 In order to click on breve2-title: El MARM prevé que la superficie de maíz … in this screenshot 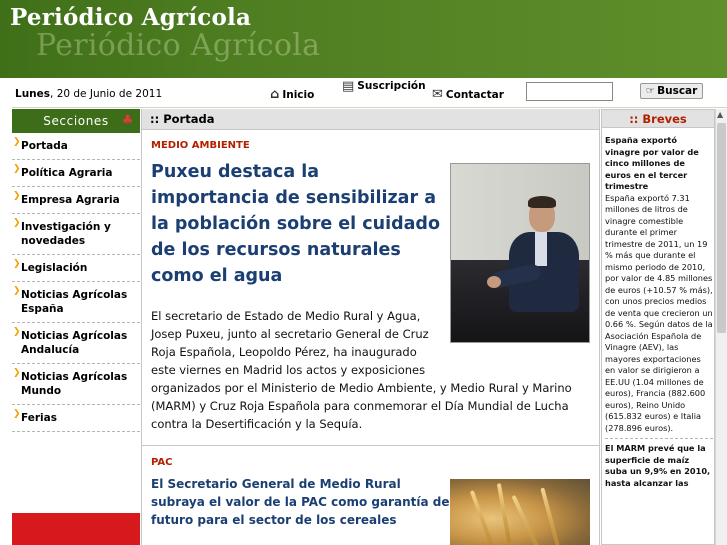, I will do `click(659, 466)`.